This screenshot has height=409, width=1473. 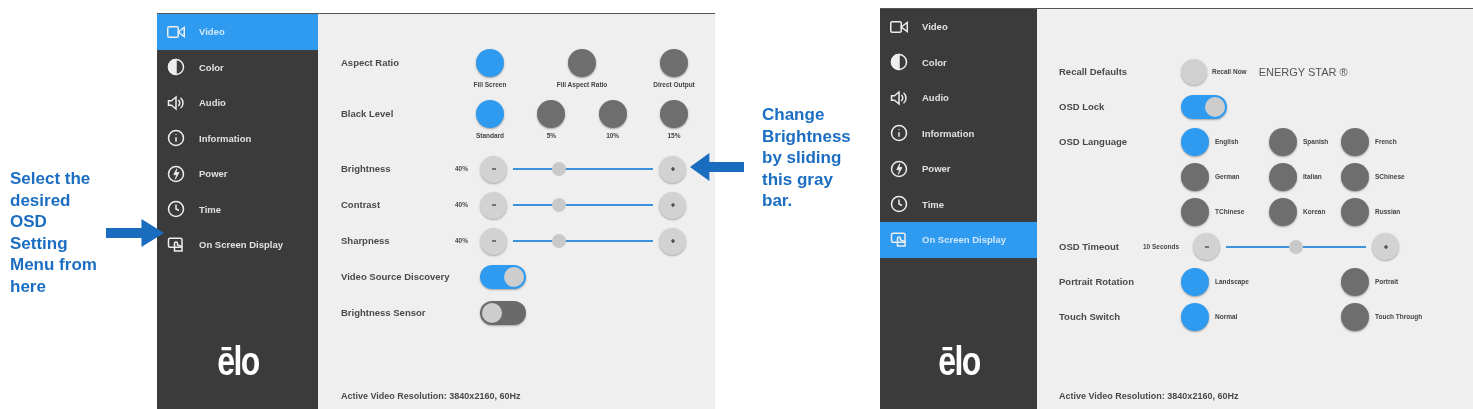 What do you see at coordinates (396, 277) in the screenshot?
I see `setting-label: Video Source Discovery` at bounding box center [396, 277].